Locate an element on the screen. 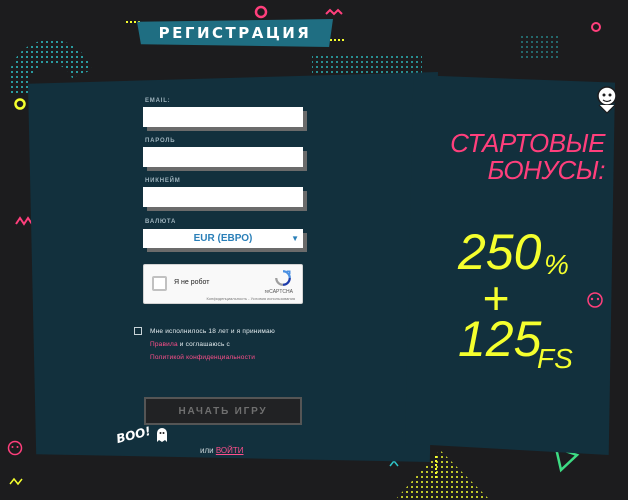 The image size is (628, 500). privacy-policy-link: Политикой конфиденциальности is located at coordinates (202, 357).